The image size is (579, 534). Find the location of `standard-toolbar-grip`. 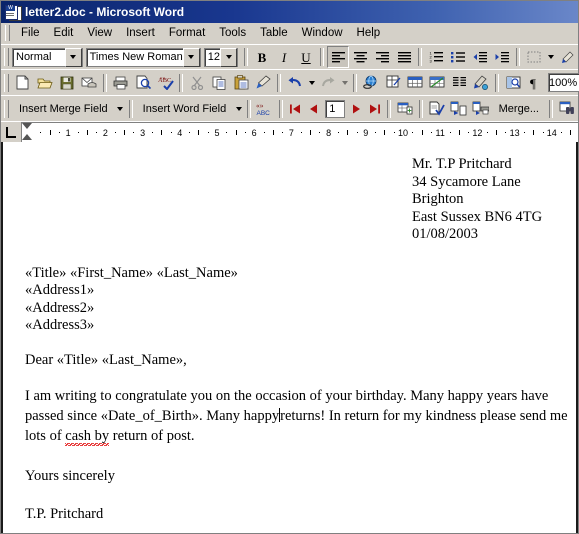

standard-toolbar-grip is located at coordinates (6, 82).